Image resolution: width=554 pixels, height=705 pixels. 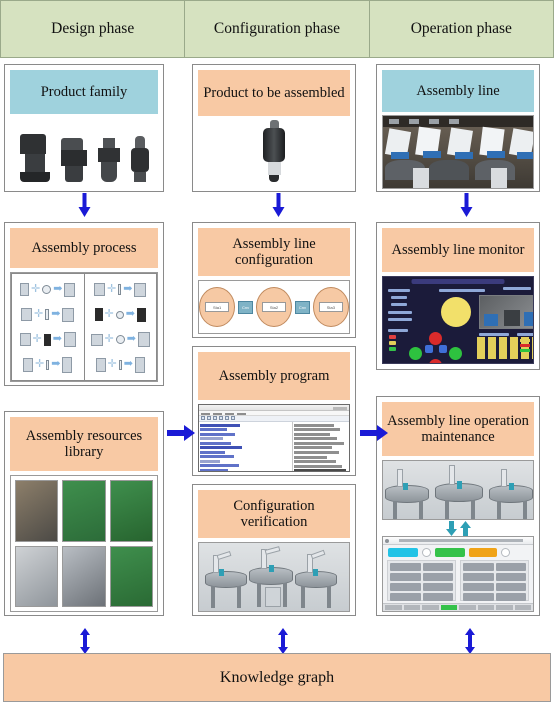 I want to click on program-code-pane, so click(x=233, y=446).